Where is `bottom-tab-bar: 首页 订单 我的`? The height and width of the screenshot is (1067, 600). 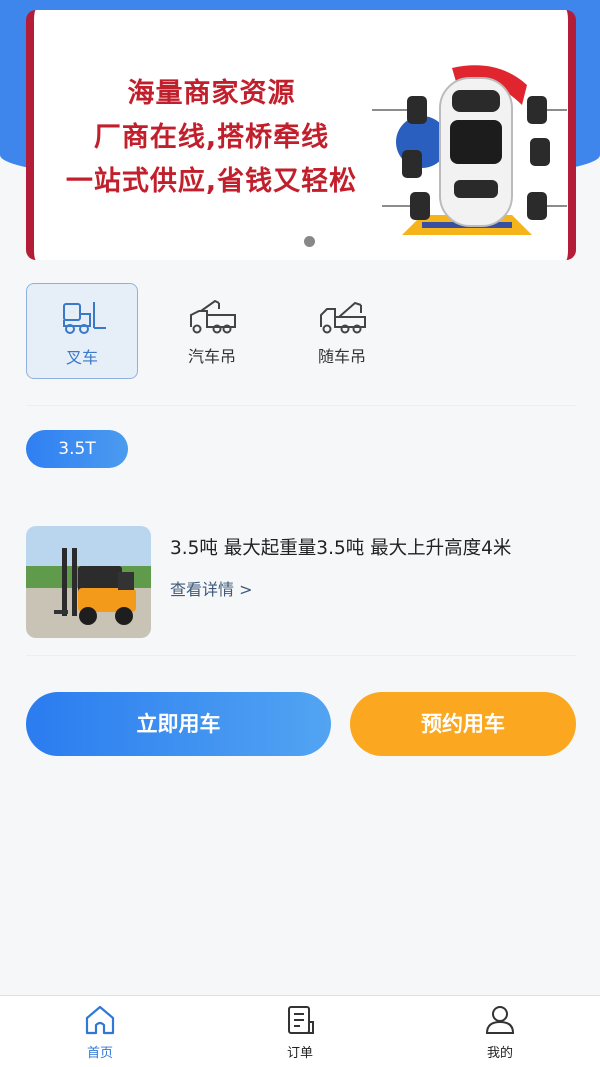 bottom-tab-bar: 首页 订单 我的 is located at coordinates (300, 1031).